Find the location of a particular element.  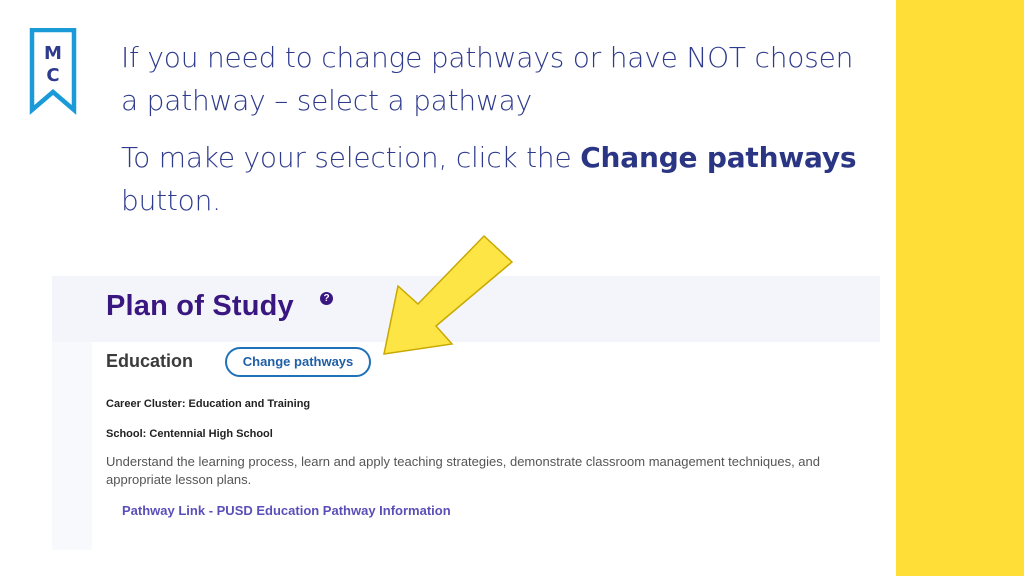

question-circle-icon: ? is located at coordinates (326, 298).